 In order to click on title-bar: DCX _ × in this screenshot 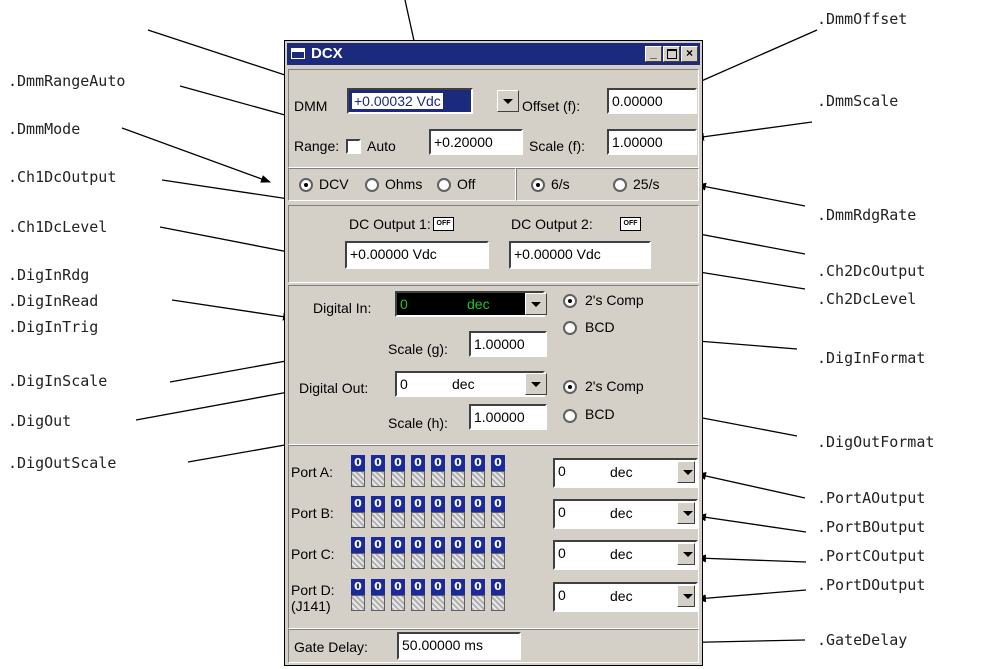, I will do `click(493, 54)`.